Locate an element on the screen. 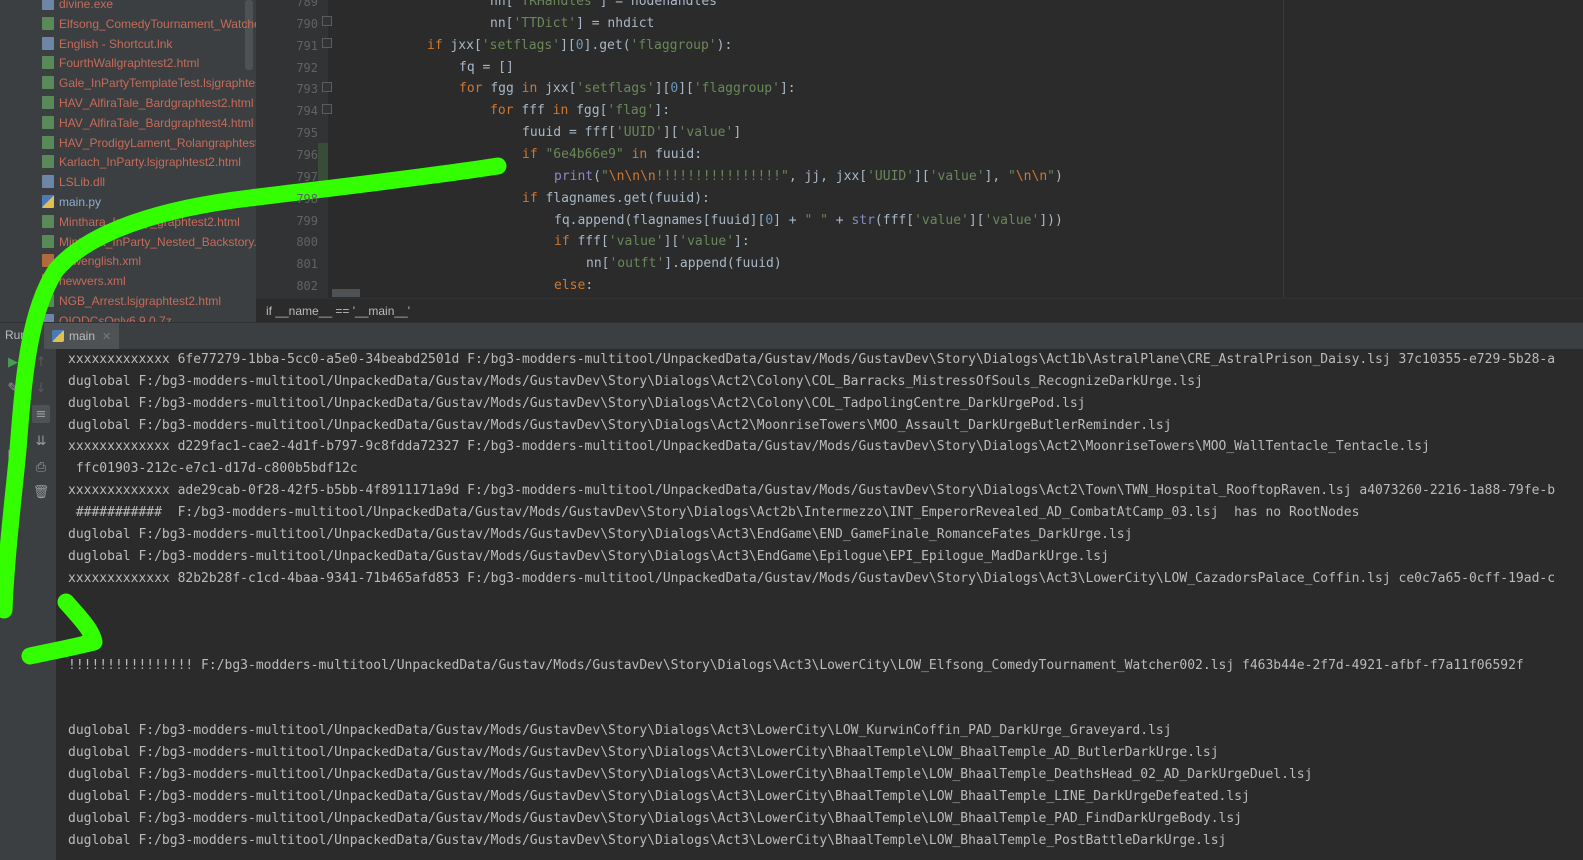  code-token: 'UUID' is located at coordinates (891, 176).